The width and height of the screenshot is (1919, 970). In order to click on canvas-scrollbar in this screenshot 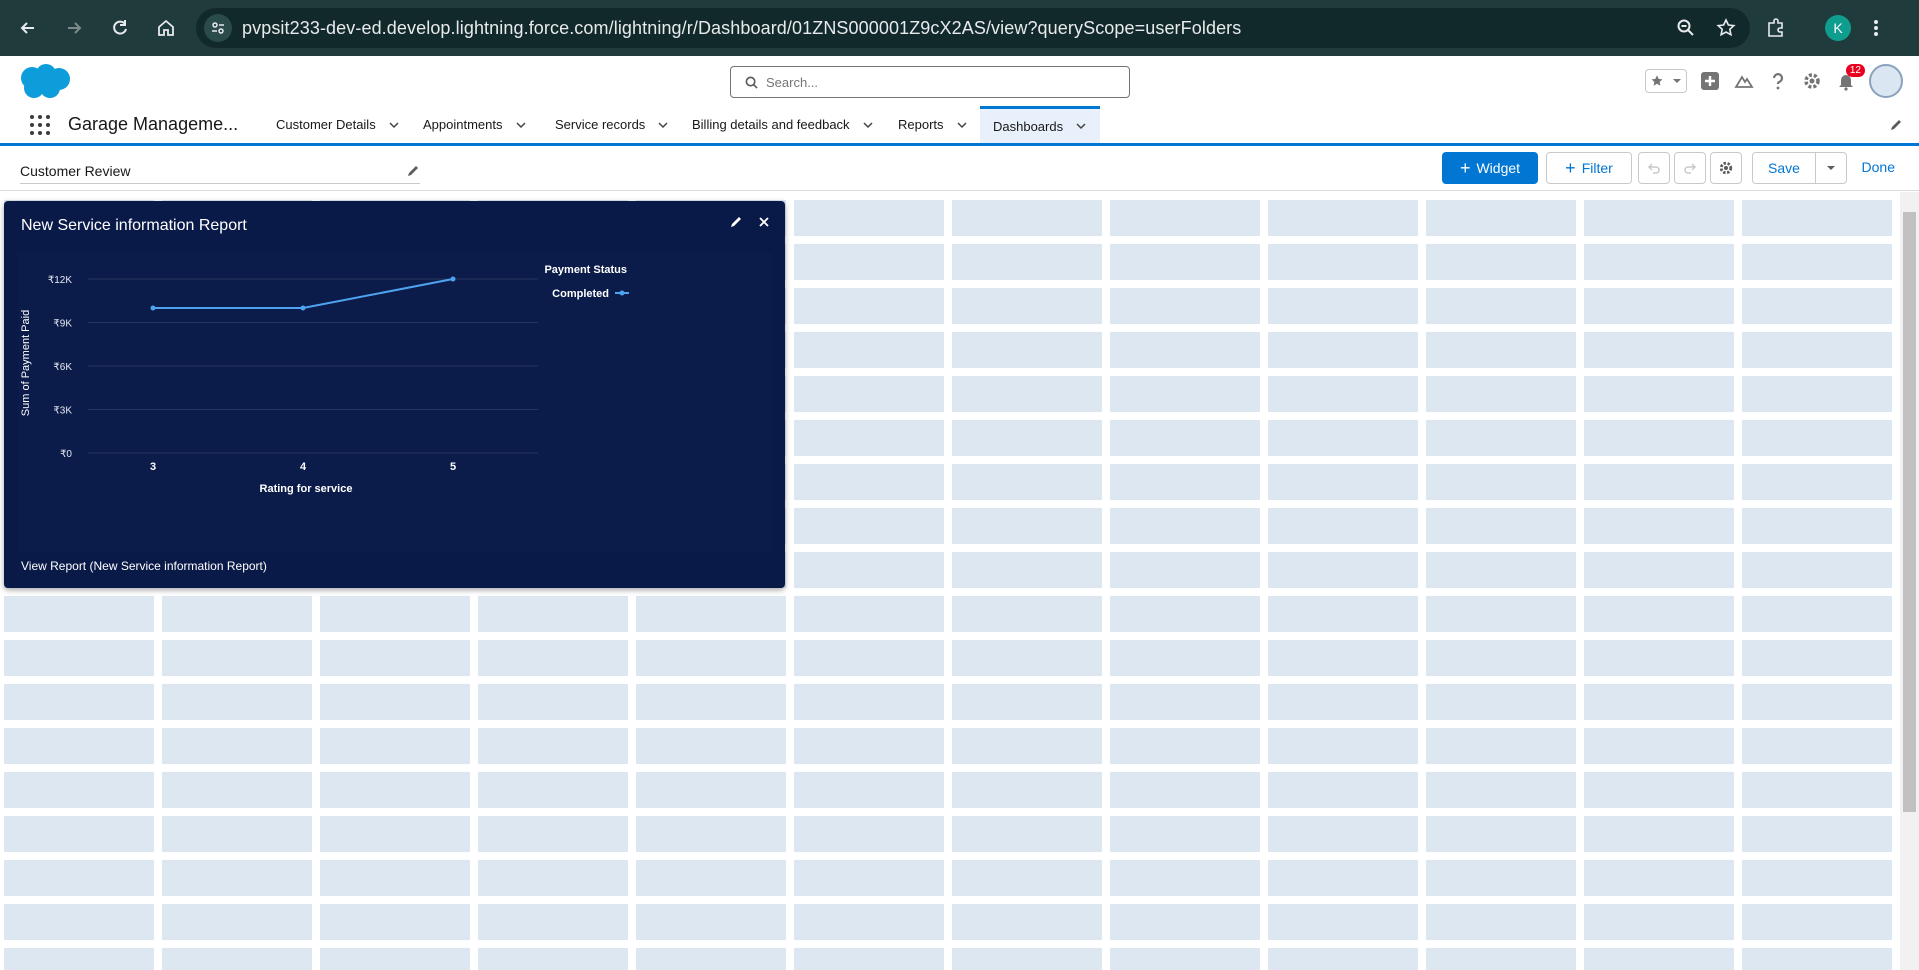, I will do `click(1909, 581)`.